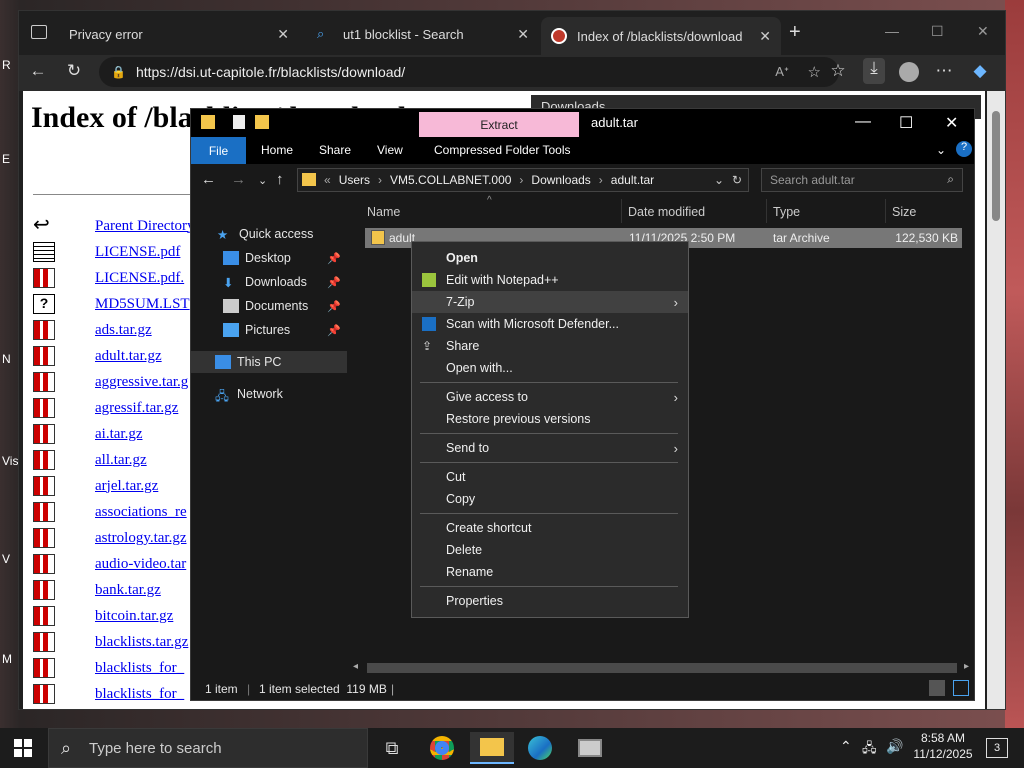 This screenshot has height=768, width=1024. Describe the element at coordinates (423, 34) in the screenshot. I see `tab-search: ⌕ ut1 blocklist - Search ✕` at that location.